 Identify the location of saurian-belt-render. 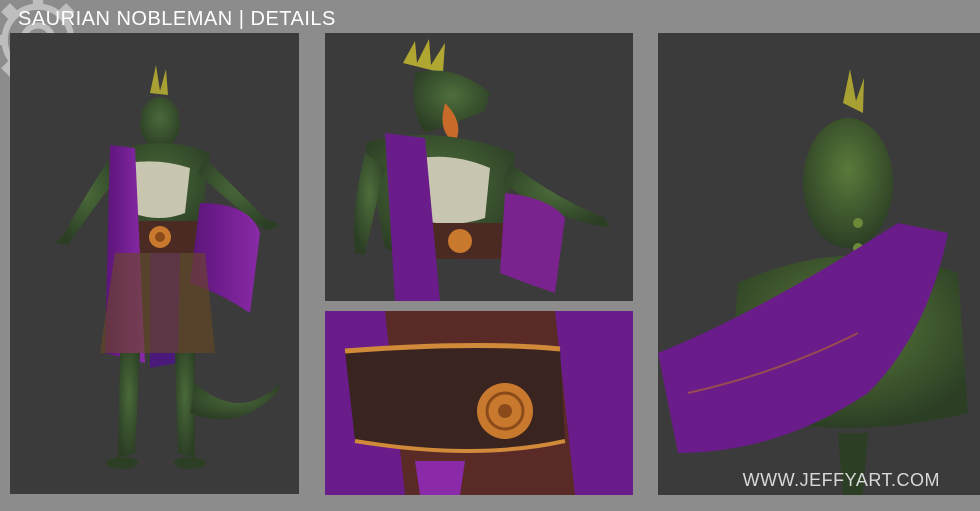
(479, 403).